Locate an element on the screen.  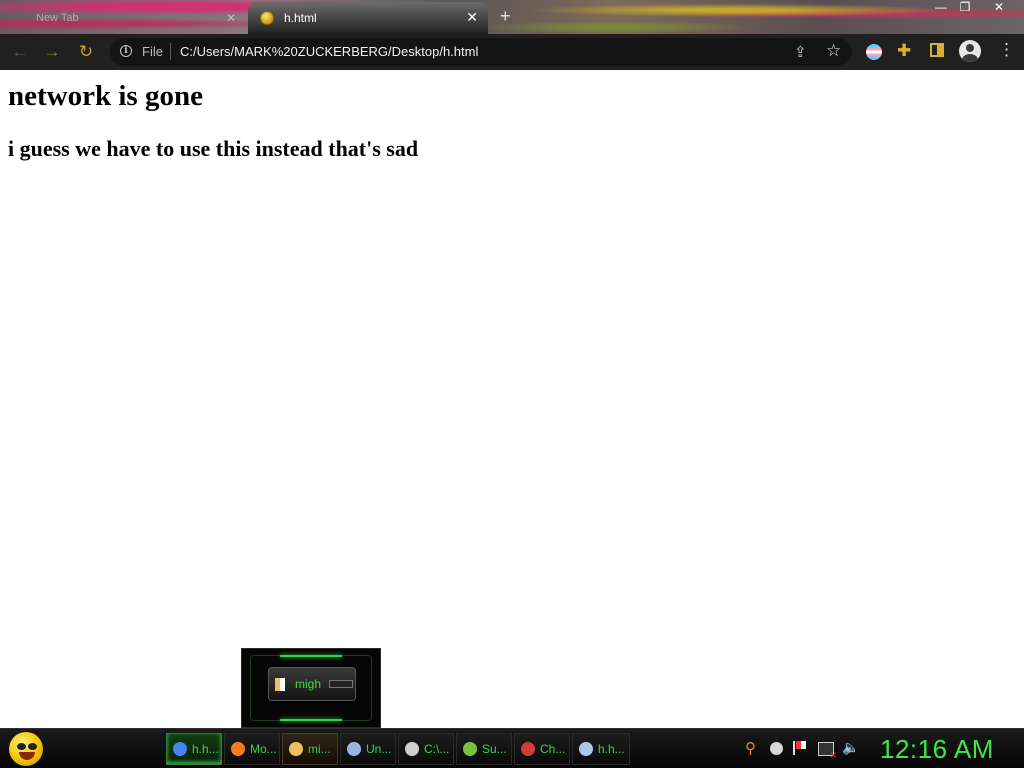
avatar-icon is located at coordinates (970, 51).